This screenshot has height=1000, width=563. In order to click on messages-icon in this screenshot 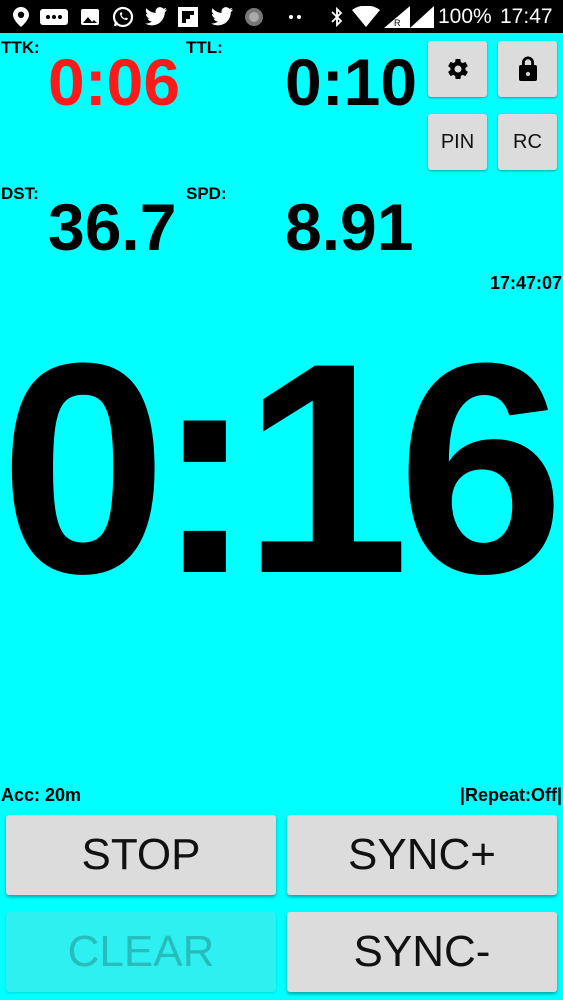, I will do `click(54, 17)`.